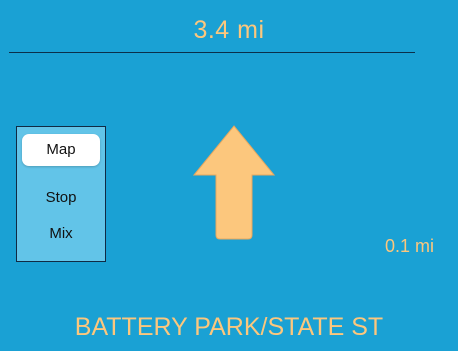 Image resolution: width=458 pixels, height=351 pixels. What do you see at coordinates (229, 30) in the screenshot?
I see `total-distance: 3.4 mi` at bounding box center [229, 30].